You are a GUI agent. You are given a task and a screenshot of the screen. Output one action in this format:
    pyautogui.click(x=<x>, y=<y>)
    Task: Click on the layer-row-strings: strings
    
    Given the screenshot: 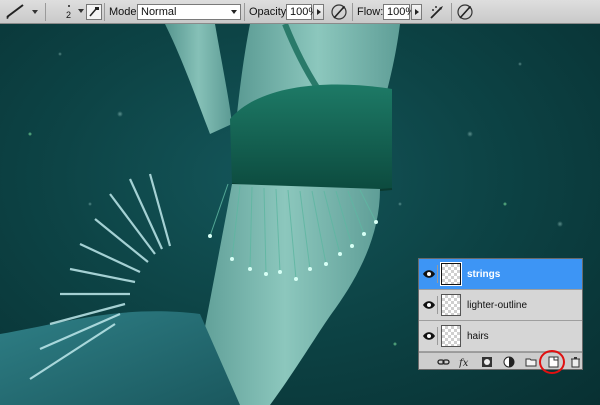 What is the action you would take?
    pyautogui.click(x=500, y=274)
    